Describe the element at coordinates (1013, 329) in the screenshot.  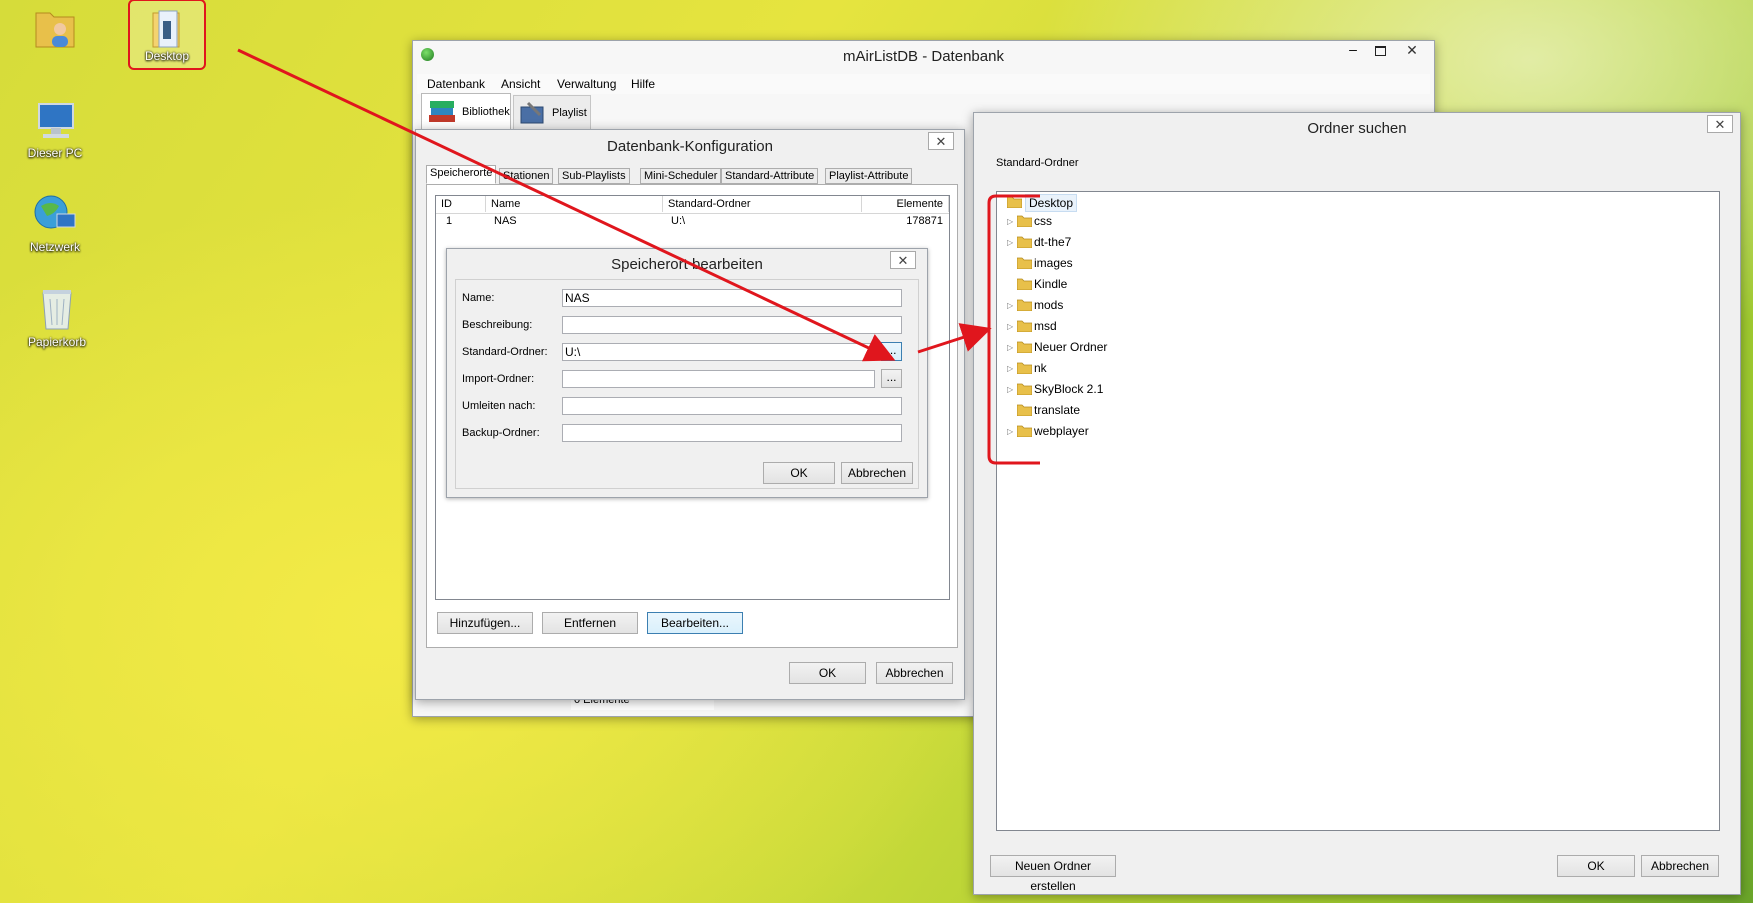
I see `tree-highlight-bracket` at that location.